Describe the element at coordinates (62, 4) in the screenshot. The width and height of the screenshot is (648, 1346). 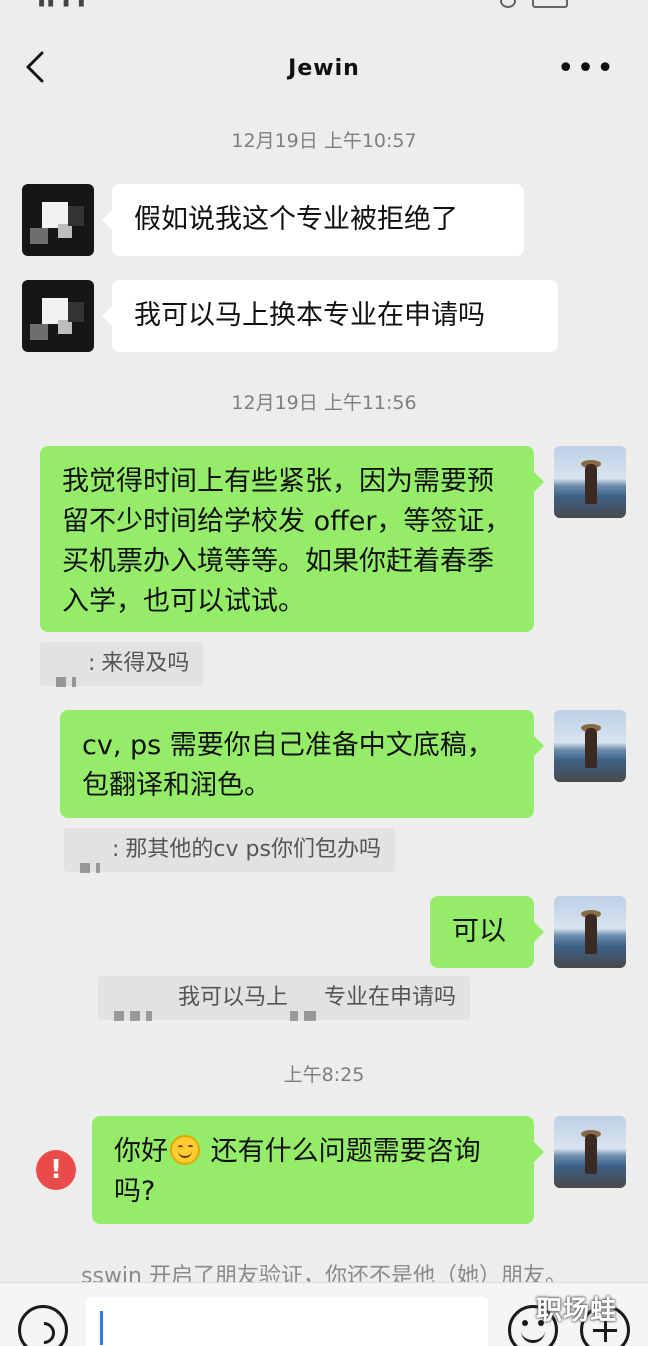
I see `signal-icon: ▮▮ ▮ ▮` at that location.